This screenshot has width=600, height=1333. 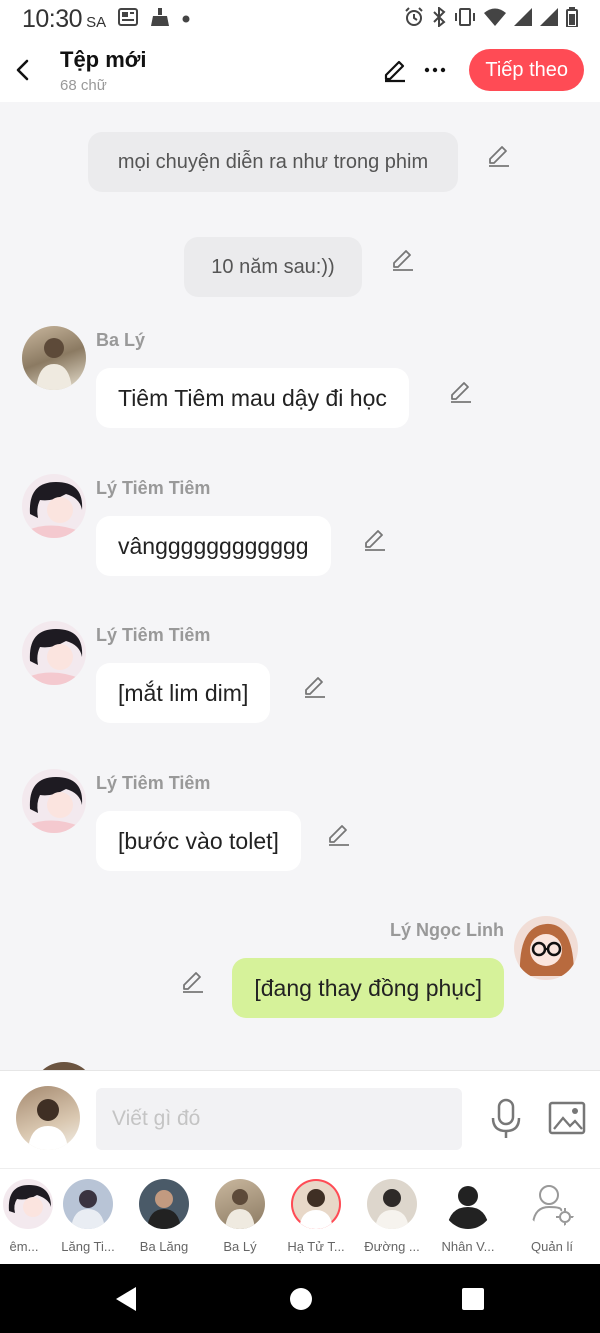 What do you see at coordinates (300, 70) in the screenshot?
I see `top-app-bar: Tệp mới 68 chữ Tiếp theo` at bounding box center [300, 70].